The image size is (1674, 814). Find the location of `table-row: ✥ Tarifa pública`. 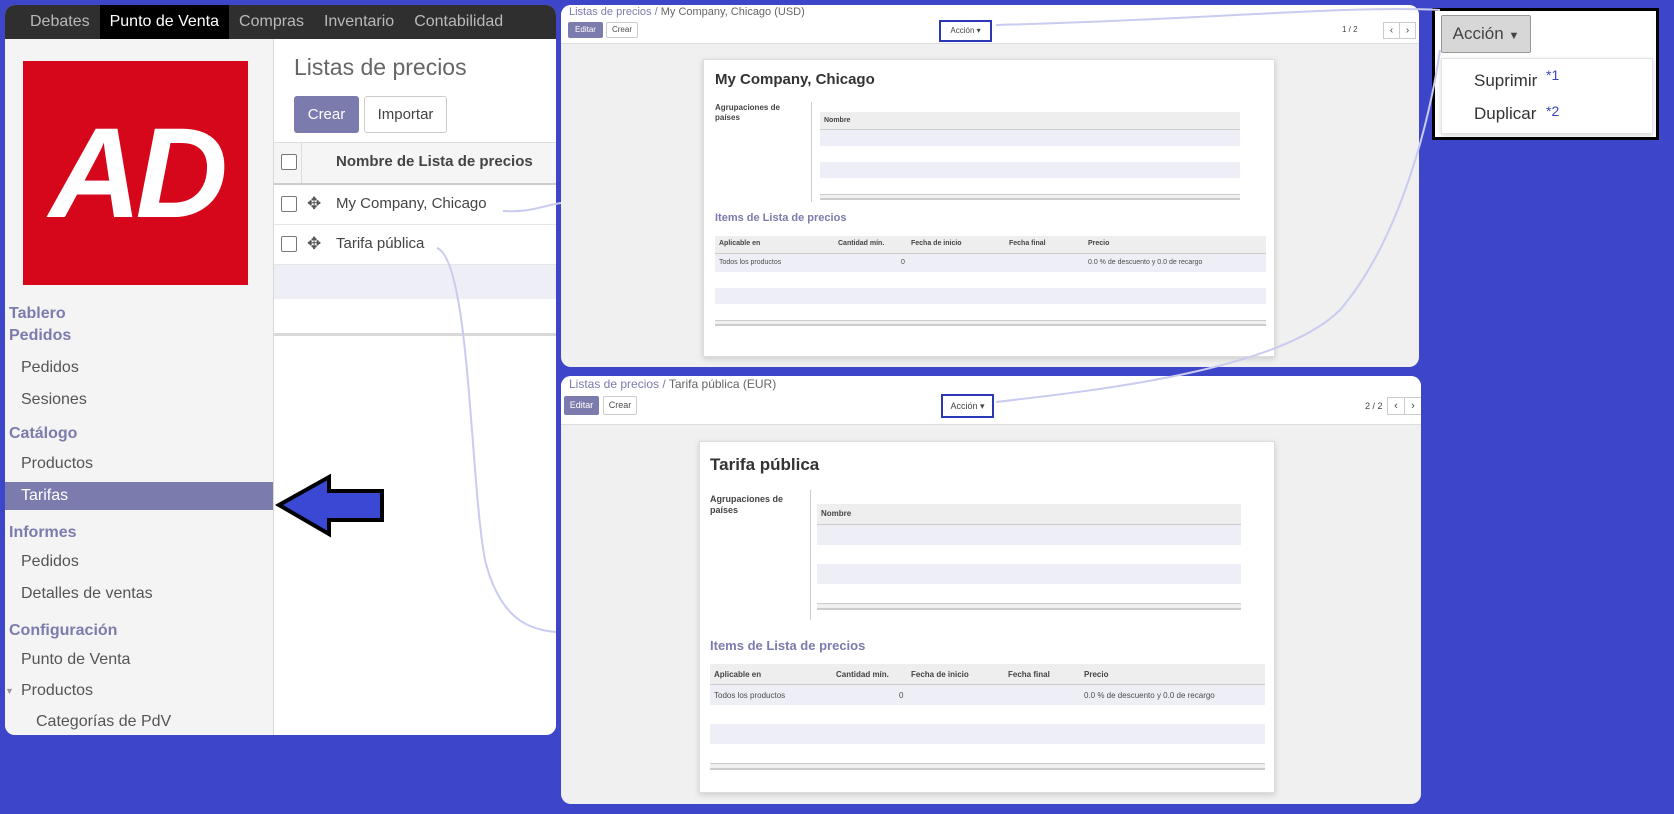

table-row: ✥ Tarifa pública is located at coordinates (415, 245).